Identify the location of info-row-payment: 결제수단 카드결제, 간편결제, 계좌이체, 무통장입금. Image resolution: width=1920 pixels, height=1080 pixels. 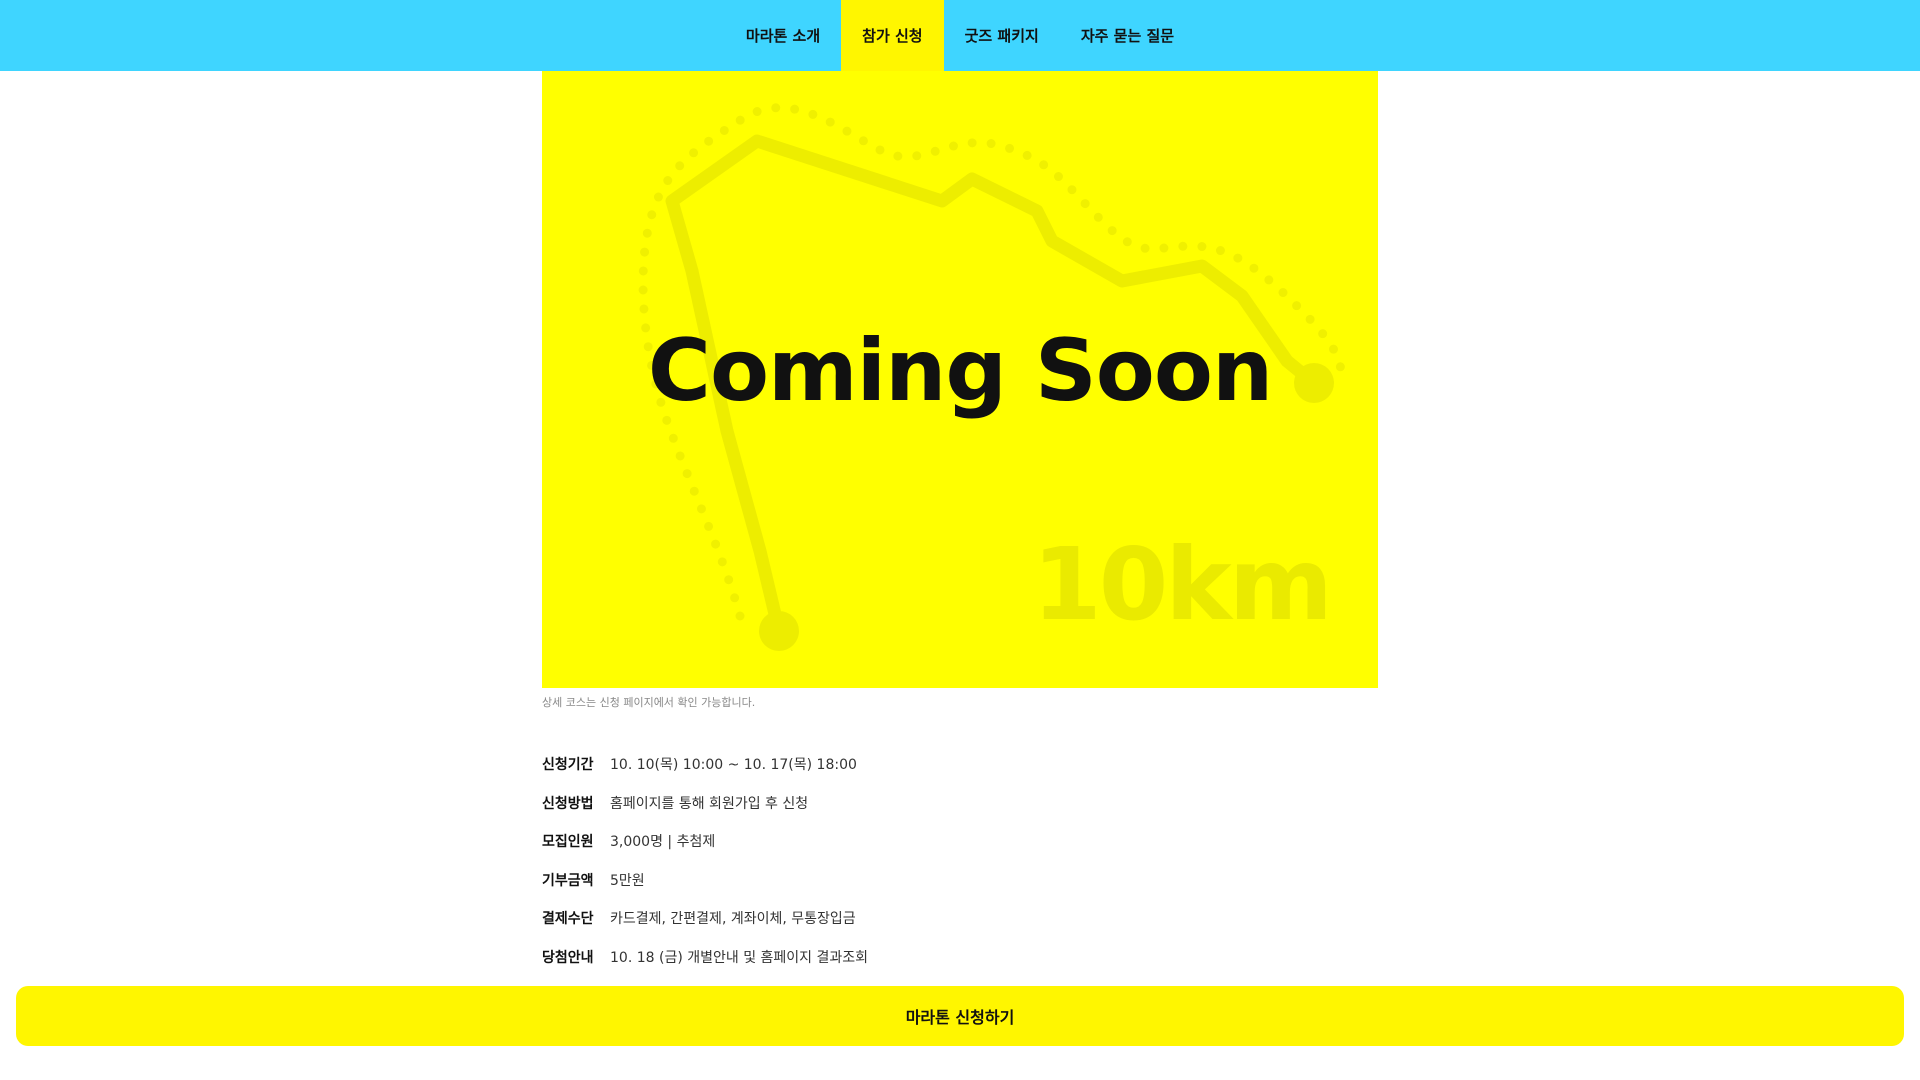
(960, 918).